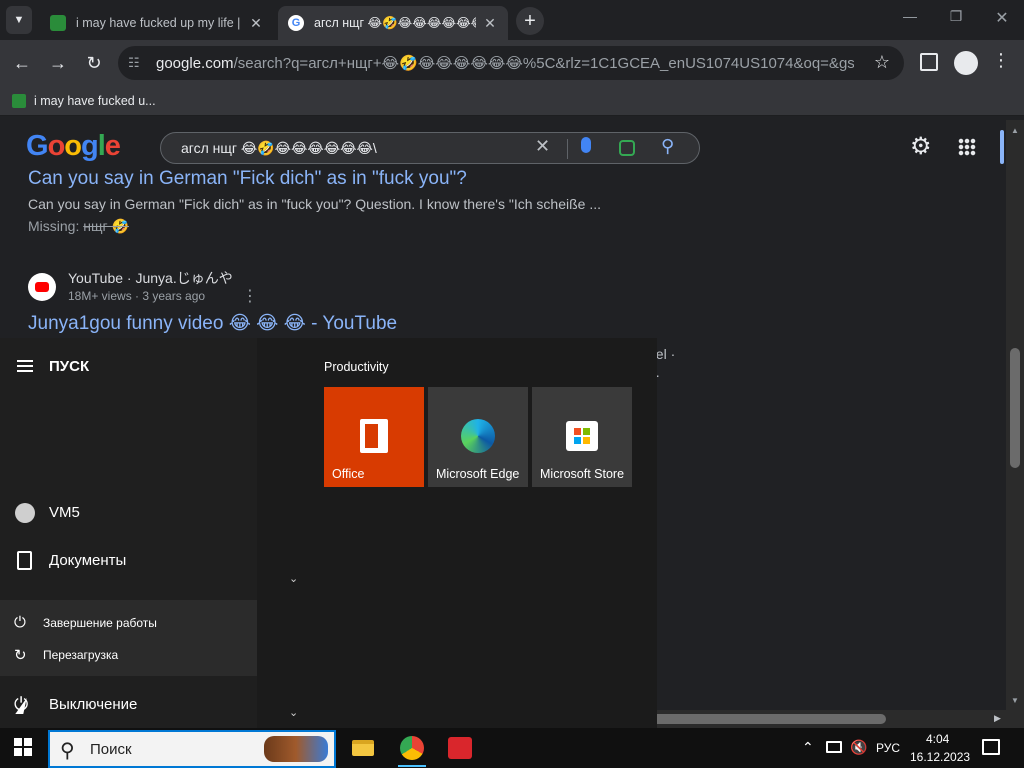 The height and width of the screenshot is (768, 1024). Describe the element at coordinates (19, 100) in the screenshot. I see `bookmark-favicon-icon` at that location.